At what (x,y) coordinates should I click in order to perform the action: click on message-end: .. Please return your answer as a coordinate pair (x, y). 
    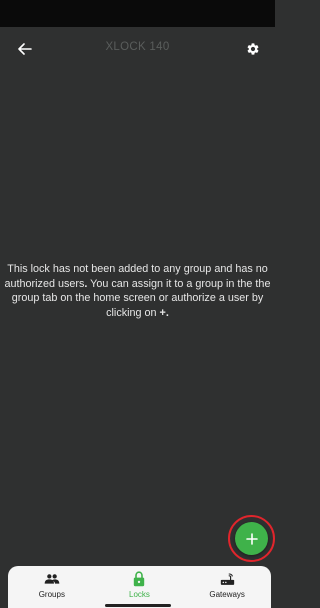
    Looking at the image, I should click on (167, 312).